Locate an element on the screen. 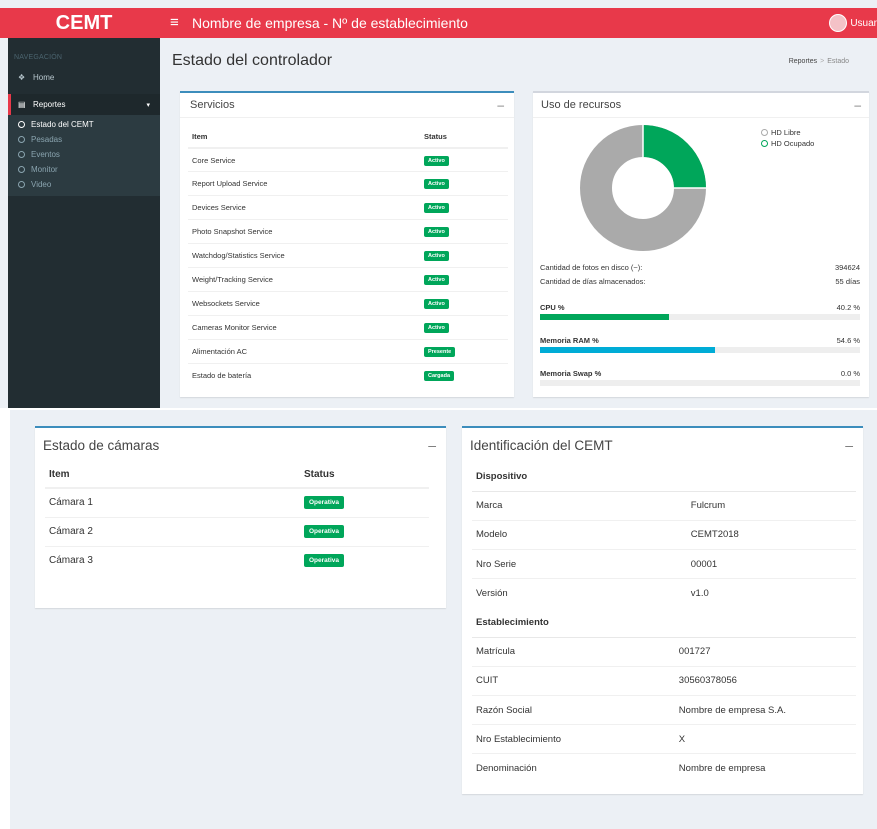  sidebar-subitem-estado: Estado del CEMT is located at coordinates (84, 124).